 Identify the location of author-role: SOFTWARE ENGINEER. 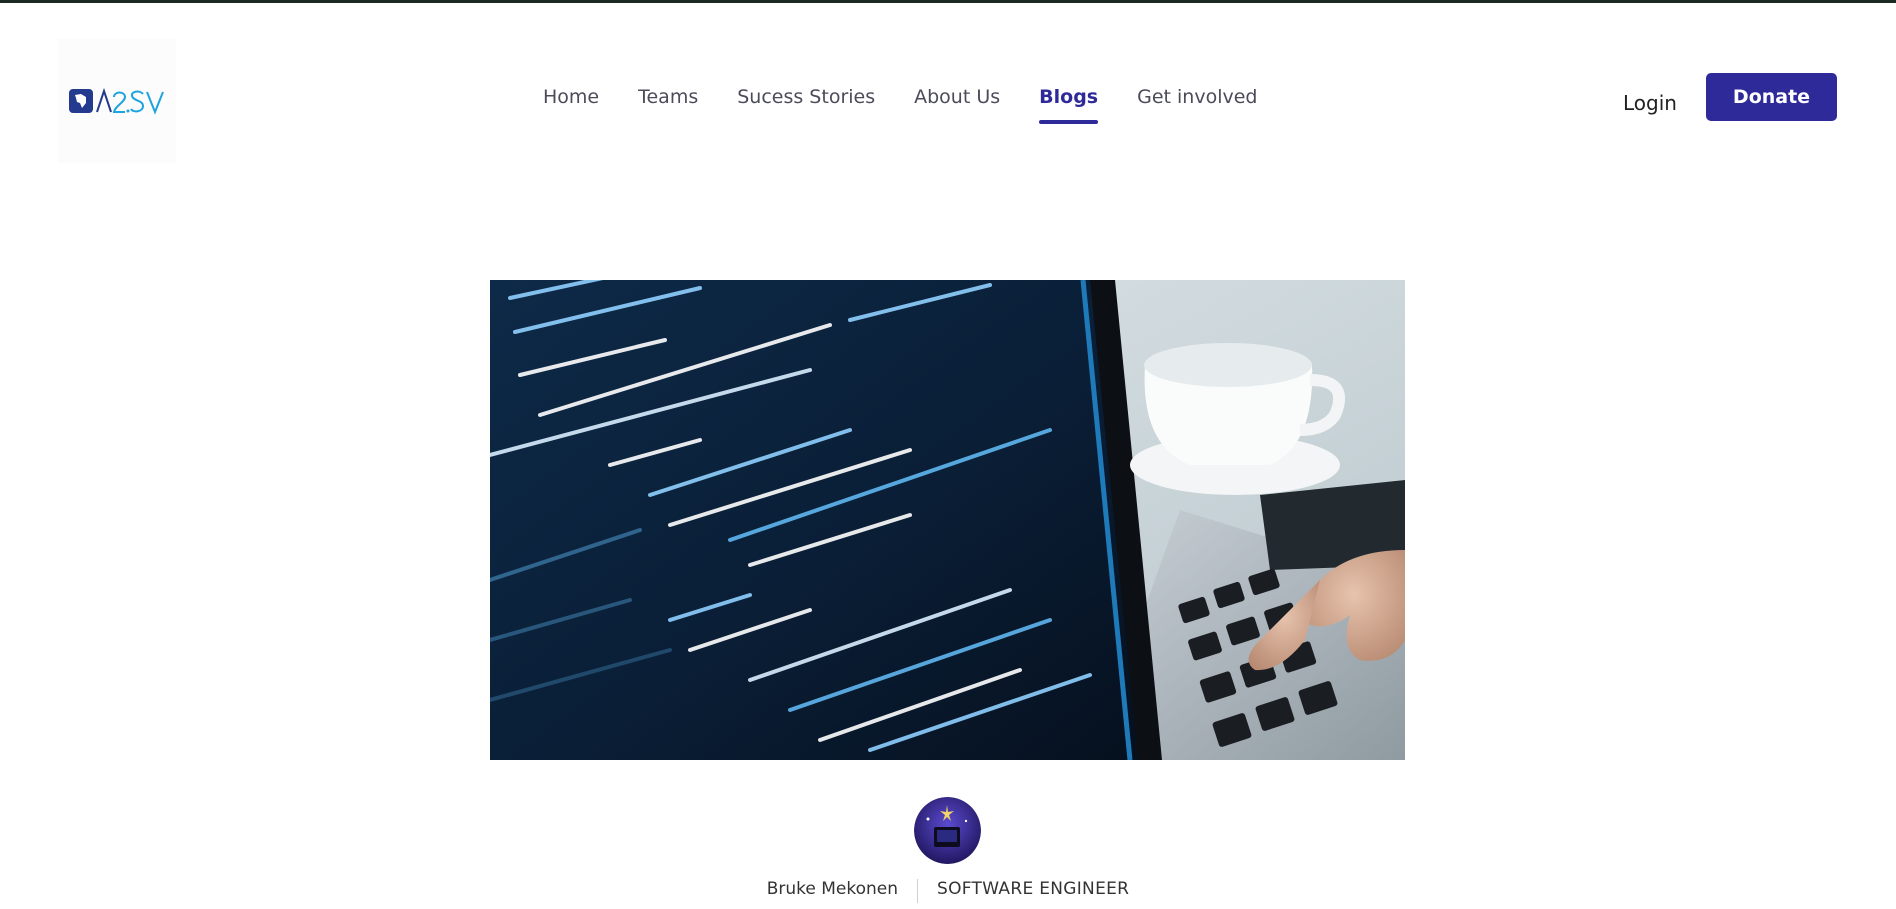
(1033, 889).